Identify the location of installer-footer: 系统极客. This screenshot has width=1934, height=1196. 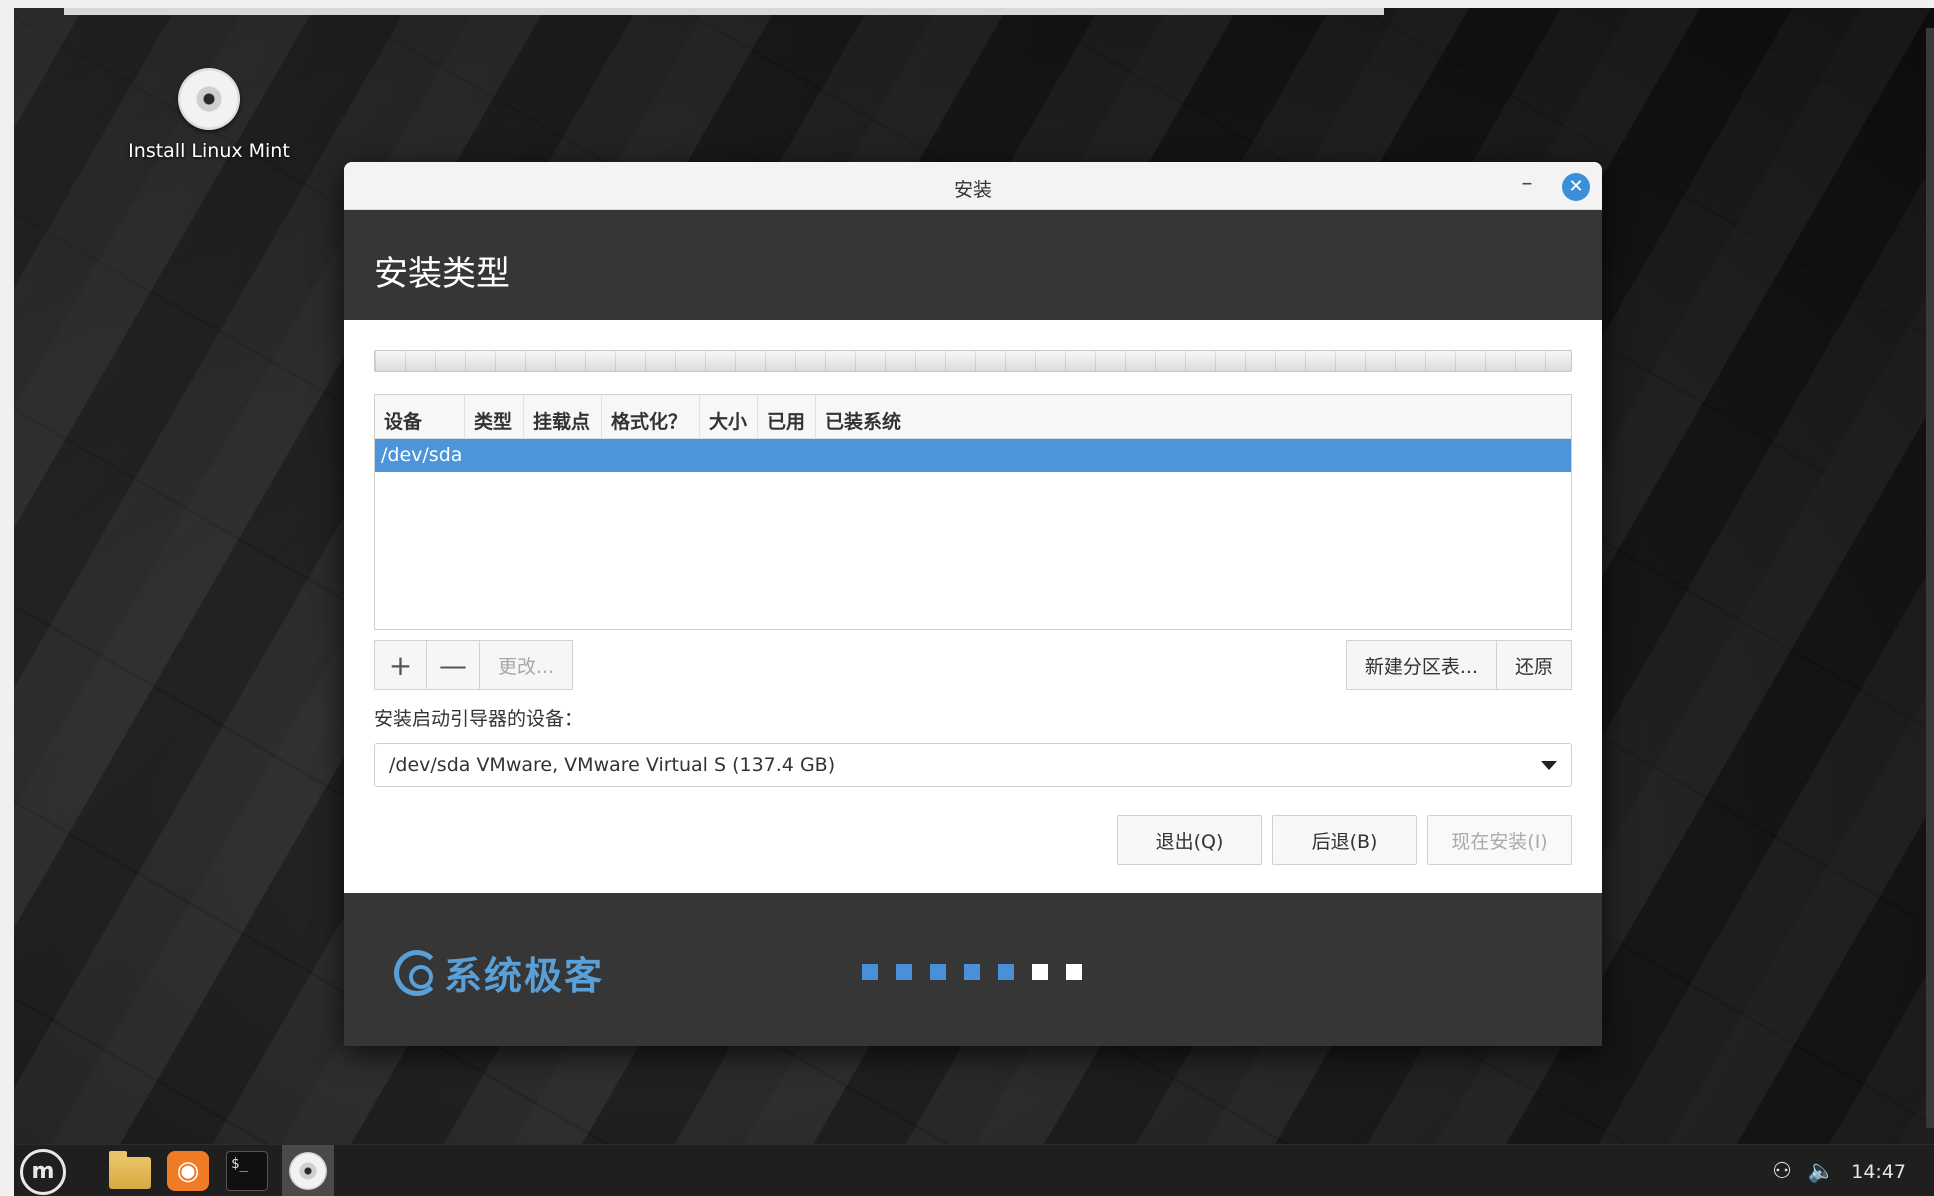
(973, 969).